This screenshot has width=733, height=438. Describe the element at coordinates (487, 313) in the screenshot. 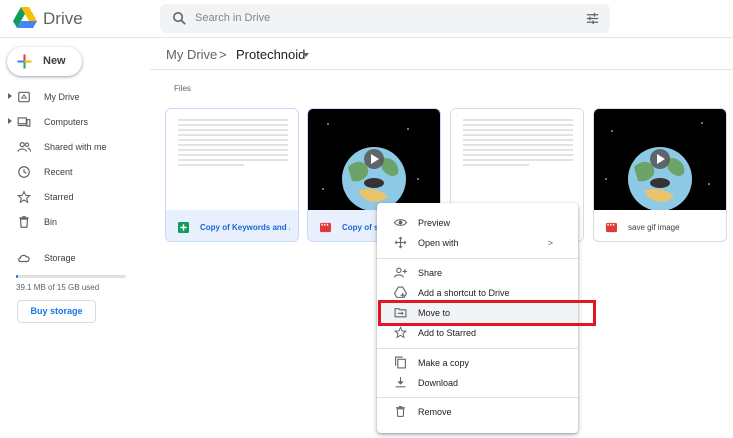

I see `annotation-highlight-box` at that location.